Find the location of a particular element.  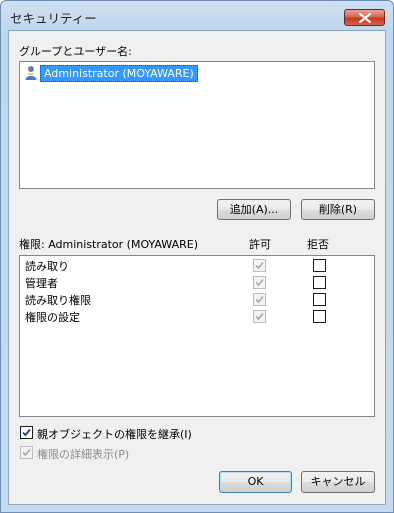

close-icon is located at coordinates (365, 18).